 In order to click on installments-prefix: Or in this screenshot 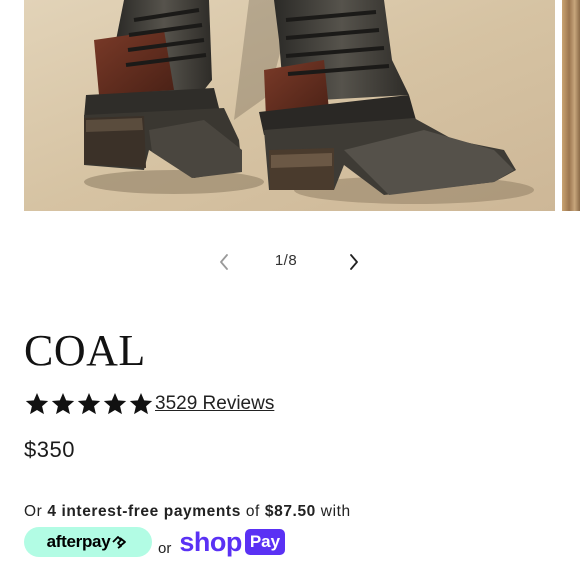, I will do `click(36, 511)`.